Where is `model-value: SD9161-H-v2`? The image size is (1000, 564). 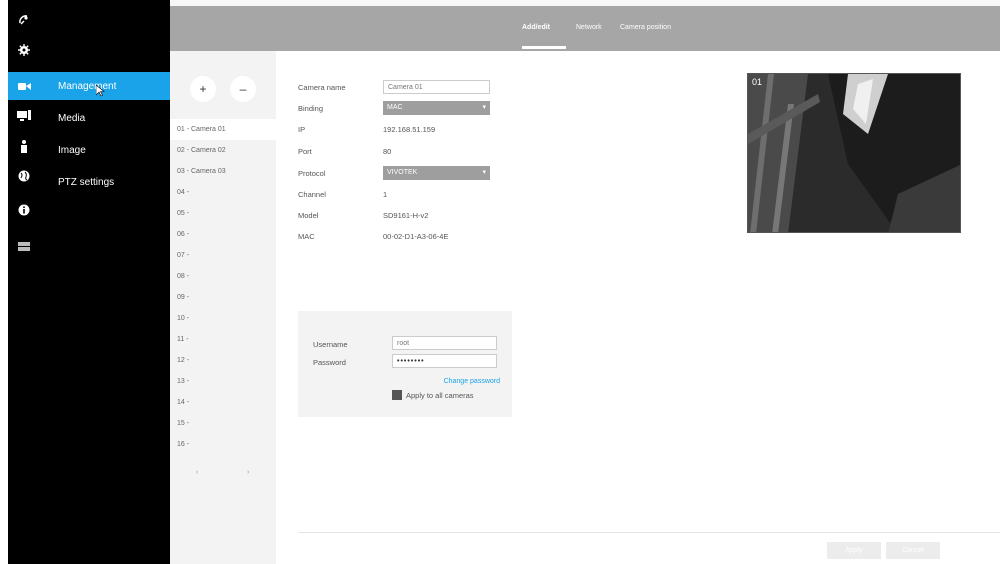 model-value: SD9161-H-v2 is located at coordinates (406, 215).